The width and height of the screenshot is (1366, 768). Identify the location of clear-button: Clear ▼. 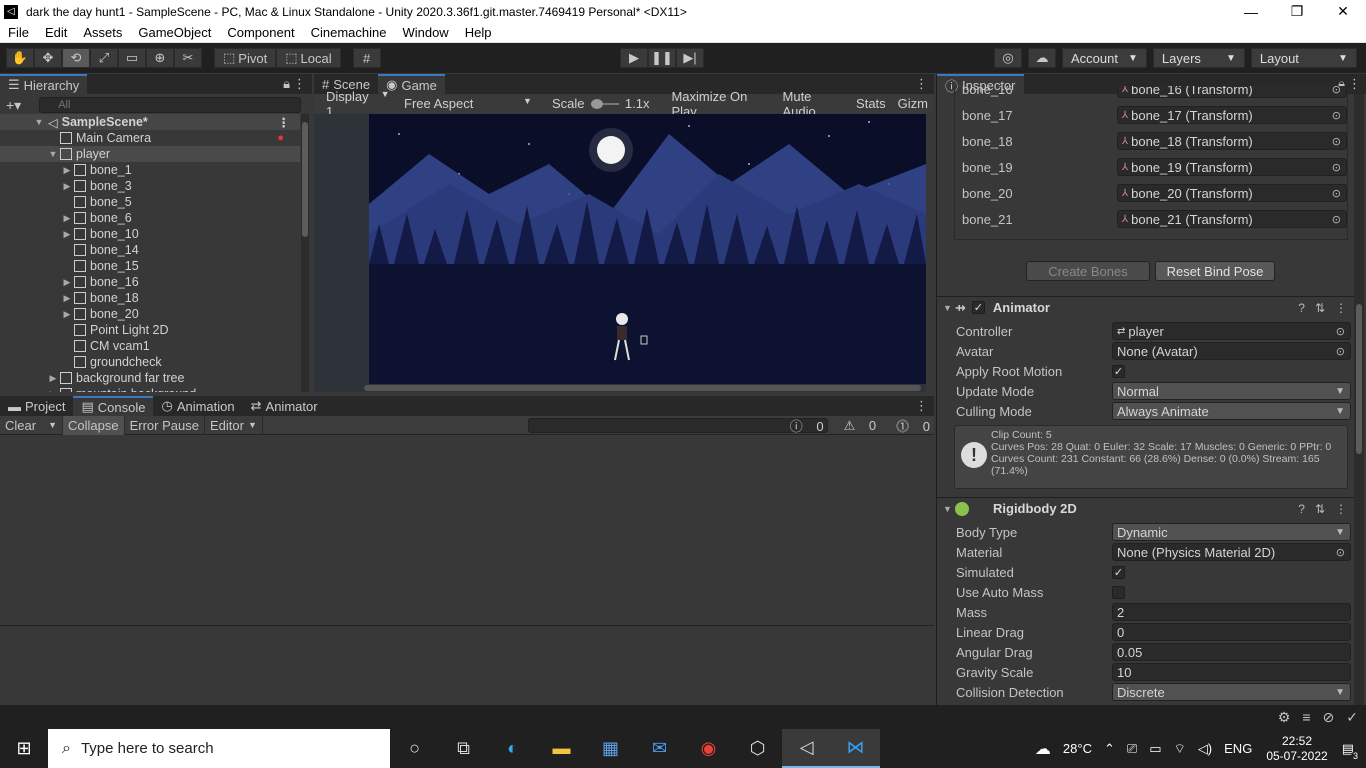
(31, 425).